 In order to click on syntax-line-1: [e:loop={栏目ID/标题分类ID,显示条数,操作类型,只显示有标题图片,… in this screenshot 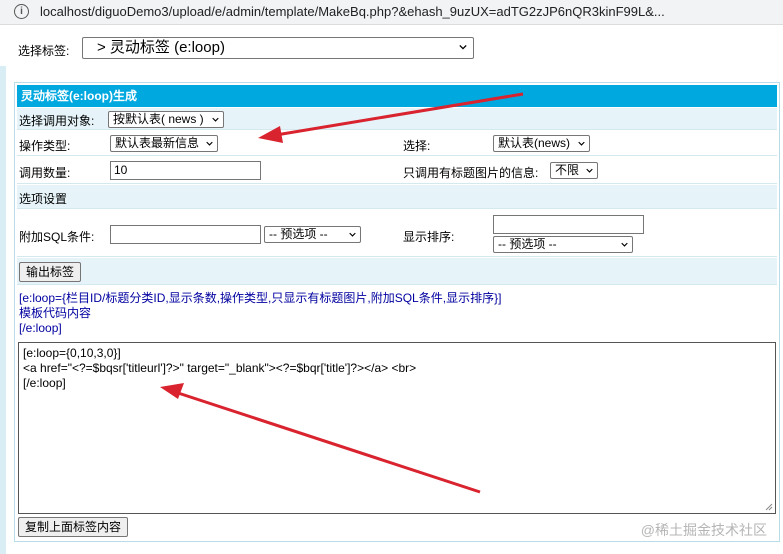, I will do `click(260, 298)`.